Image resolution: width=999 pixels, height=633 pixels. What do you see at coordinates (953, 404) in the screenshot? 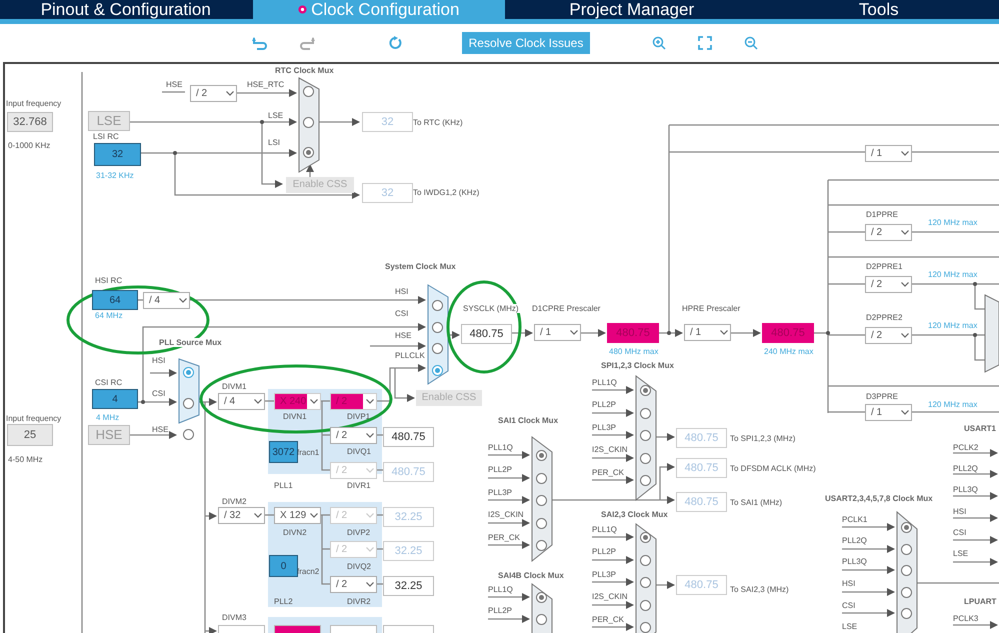
I see `frequency-note: 120 MHz max` at bounding box center [953, 404].